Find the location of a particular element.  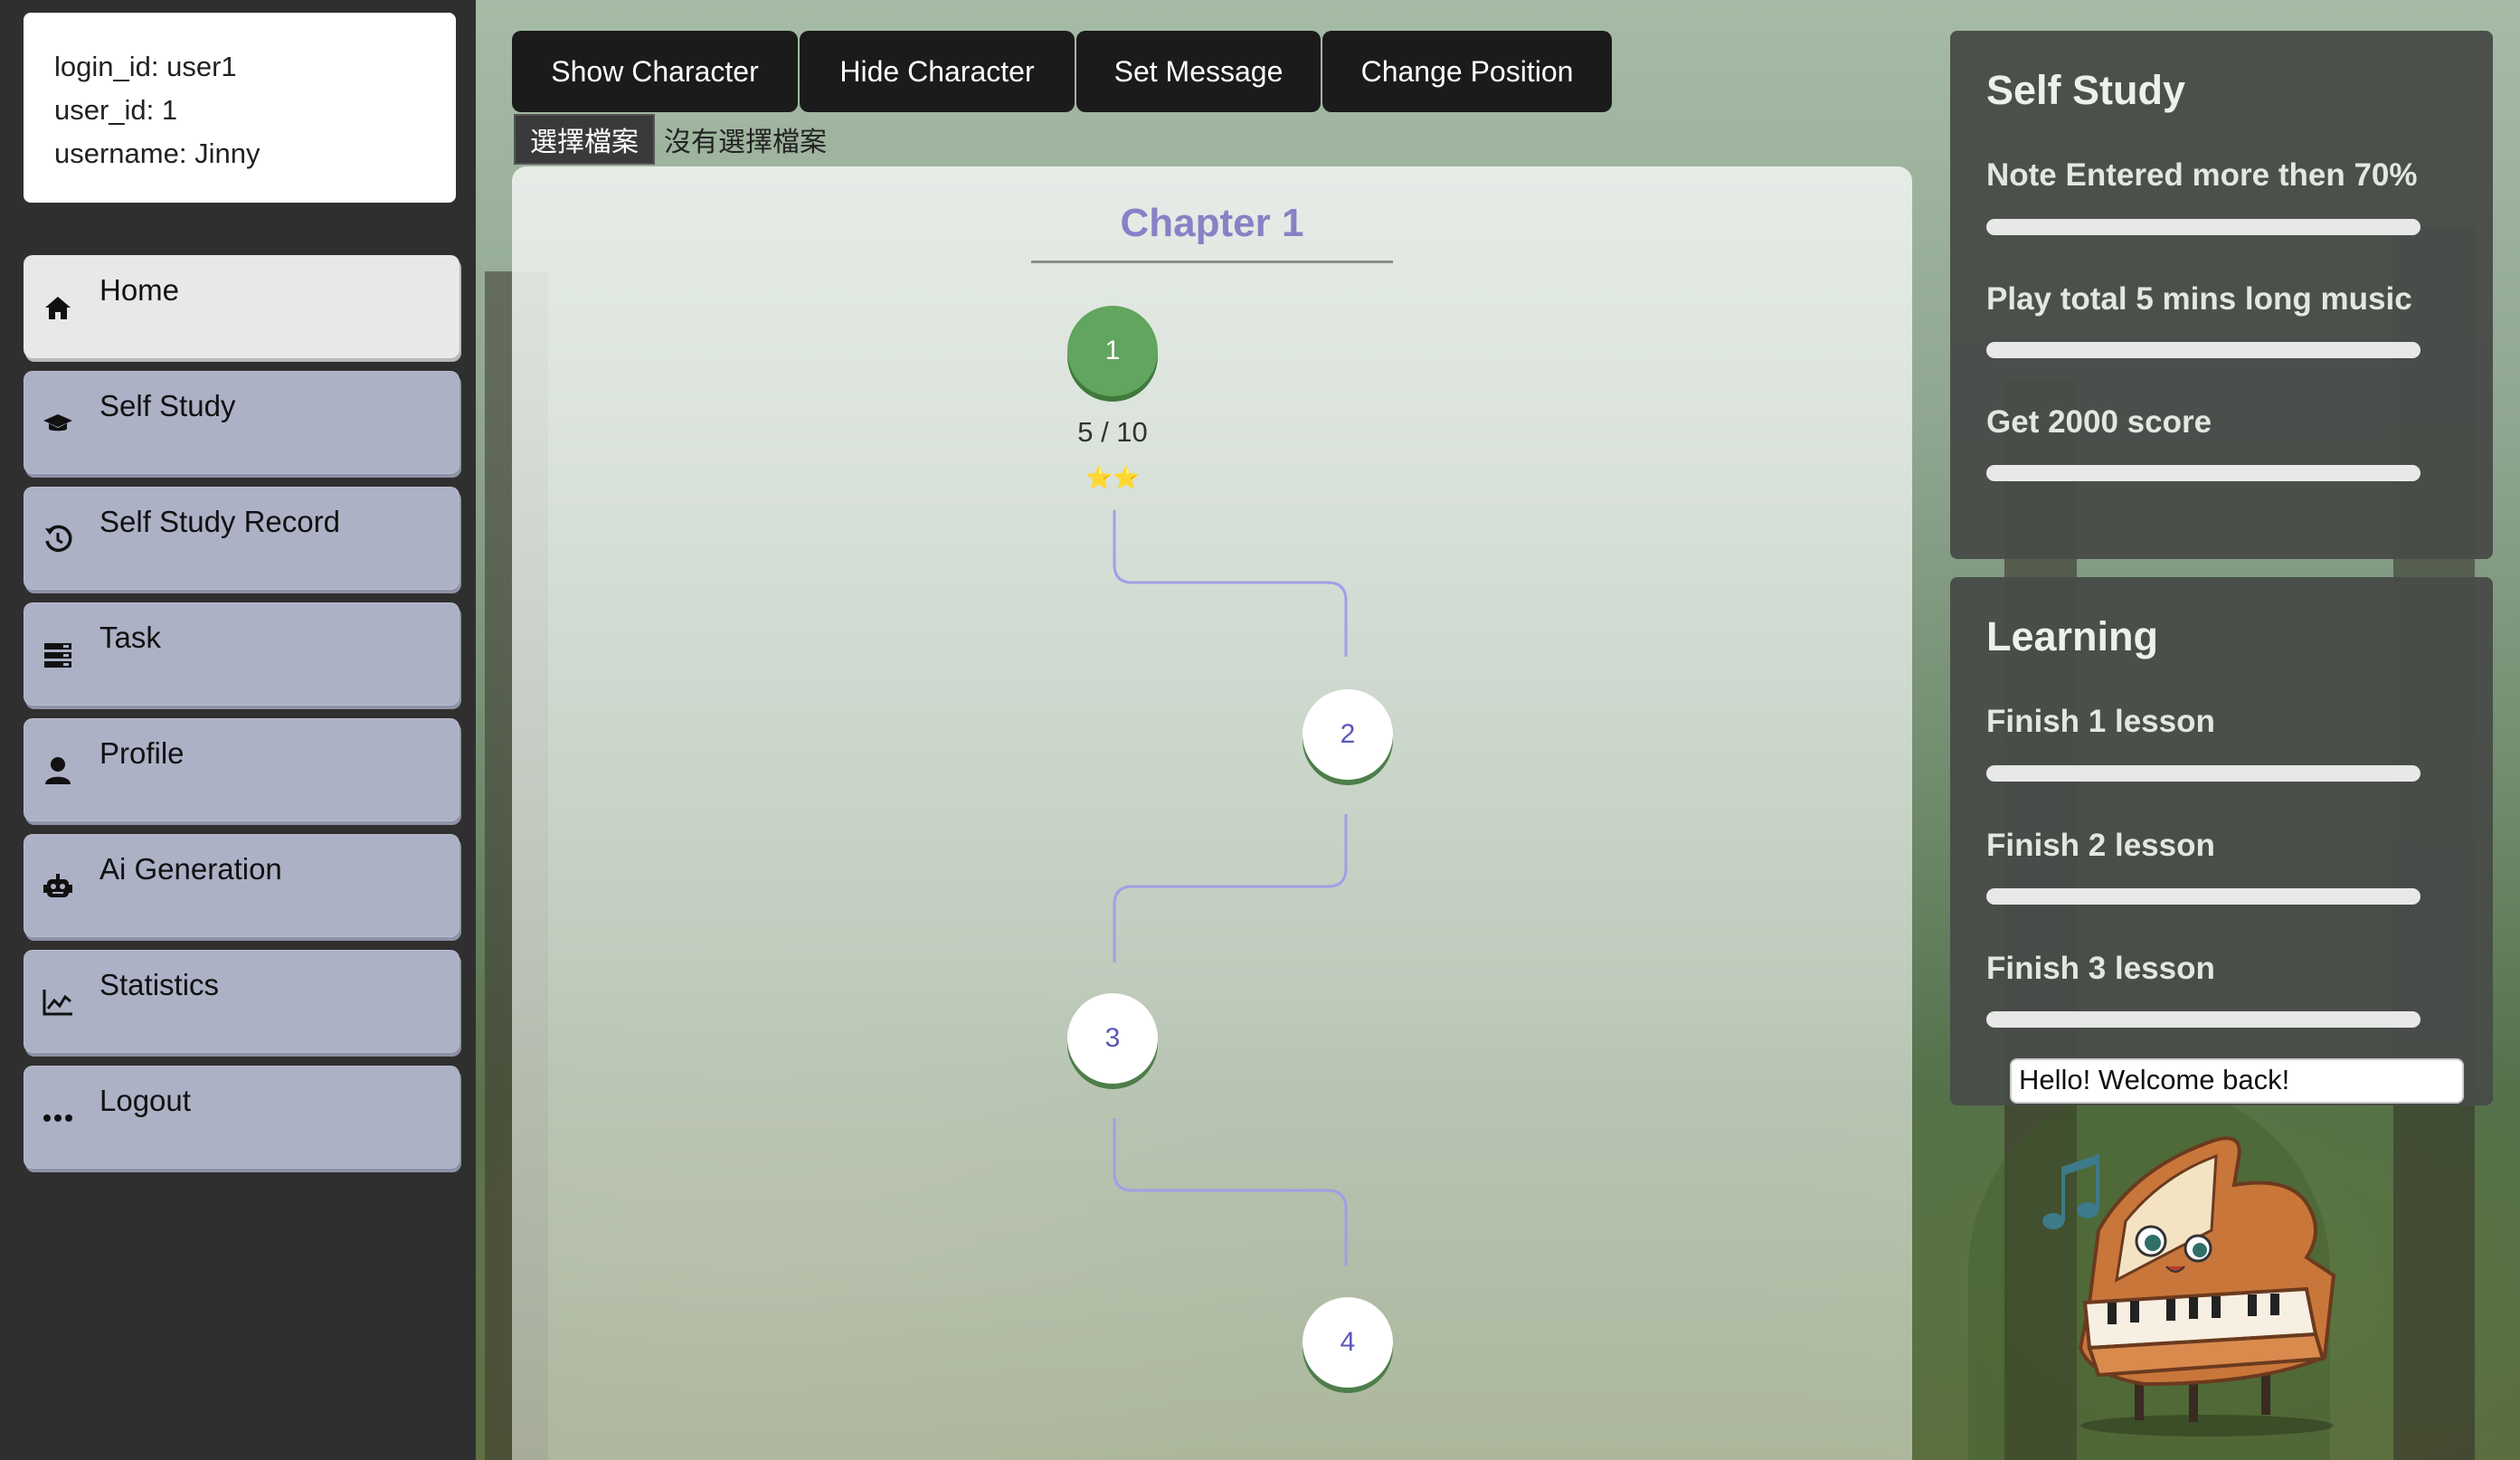

goal-label: Get 2000 score is located at coordinates (2099, 422).